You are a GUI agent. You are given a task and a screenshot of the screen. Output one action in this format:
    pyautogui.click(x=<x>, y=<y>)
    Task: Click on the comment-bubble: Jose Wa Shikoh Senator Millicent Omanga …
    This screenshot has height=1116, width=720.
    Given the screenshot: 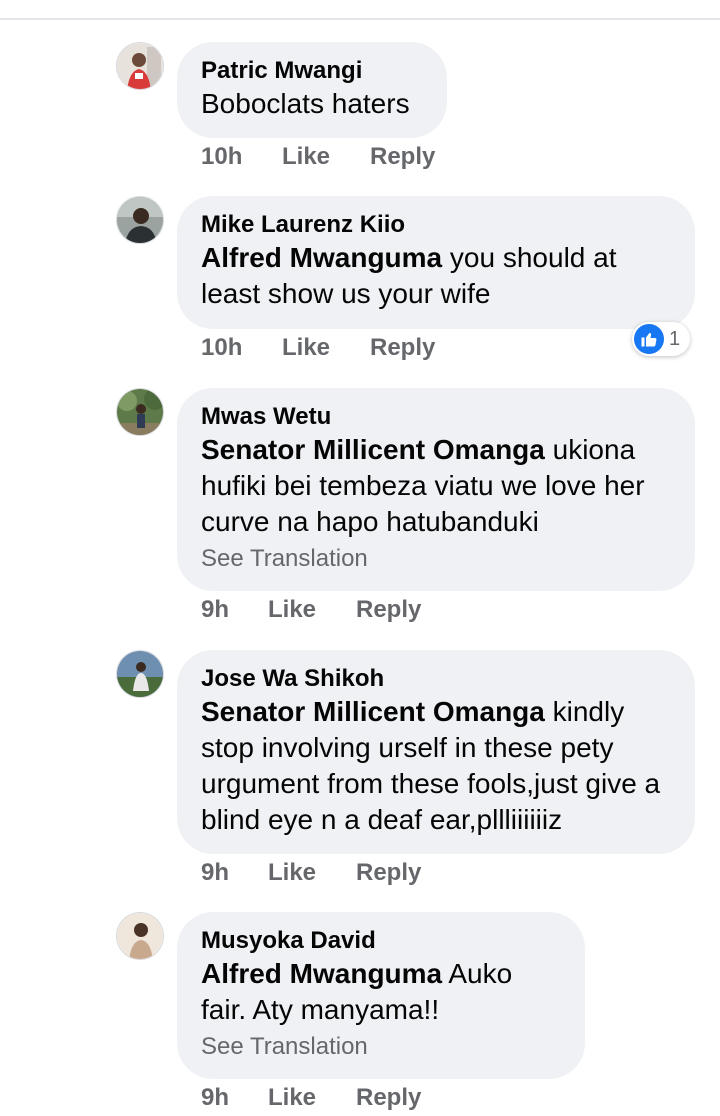 What is the action you would take?
    pyautogui.click(x=436, y=752)
    